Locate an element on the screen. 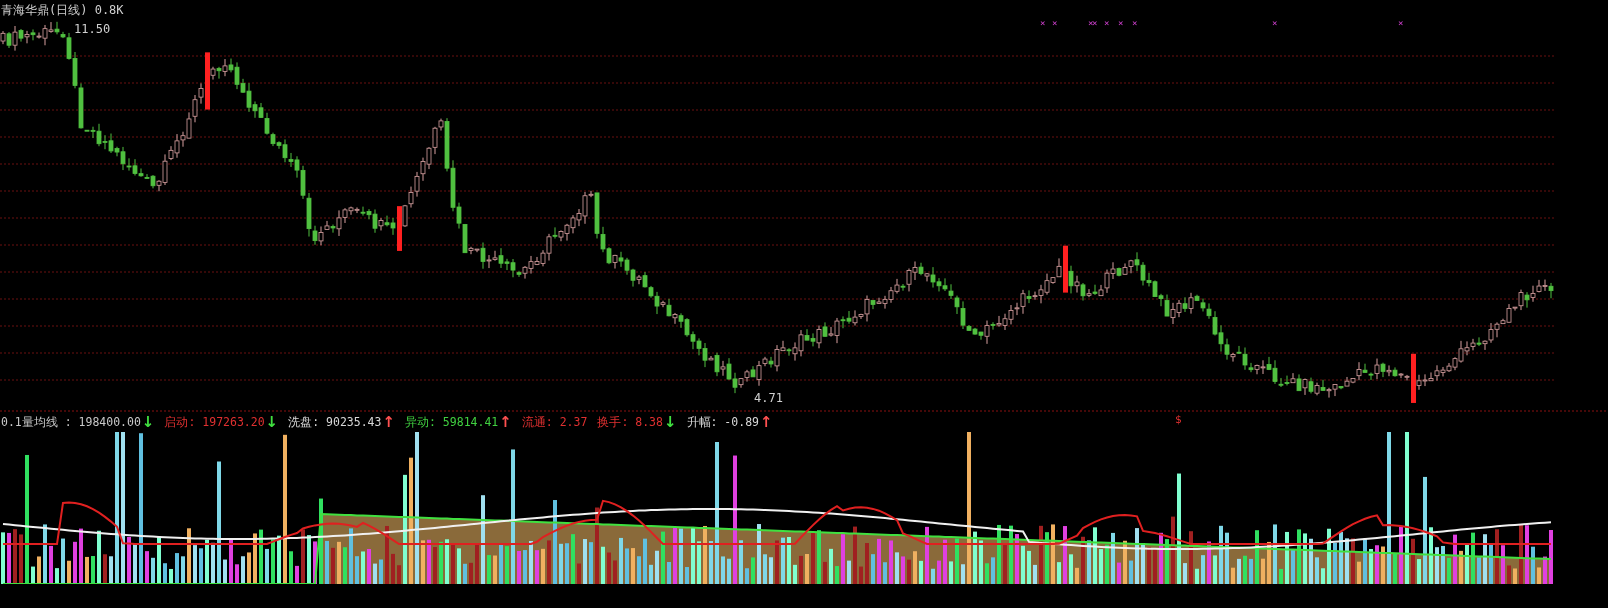 This screenshot has height=608, width=1608. indicator-label: 启动: 197263.20 is located at coordinates (214, 422).